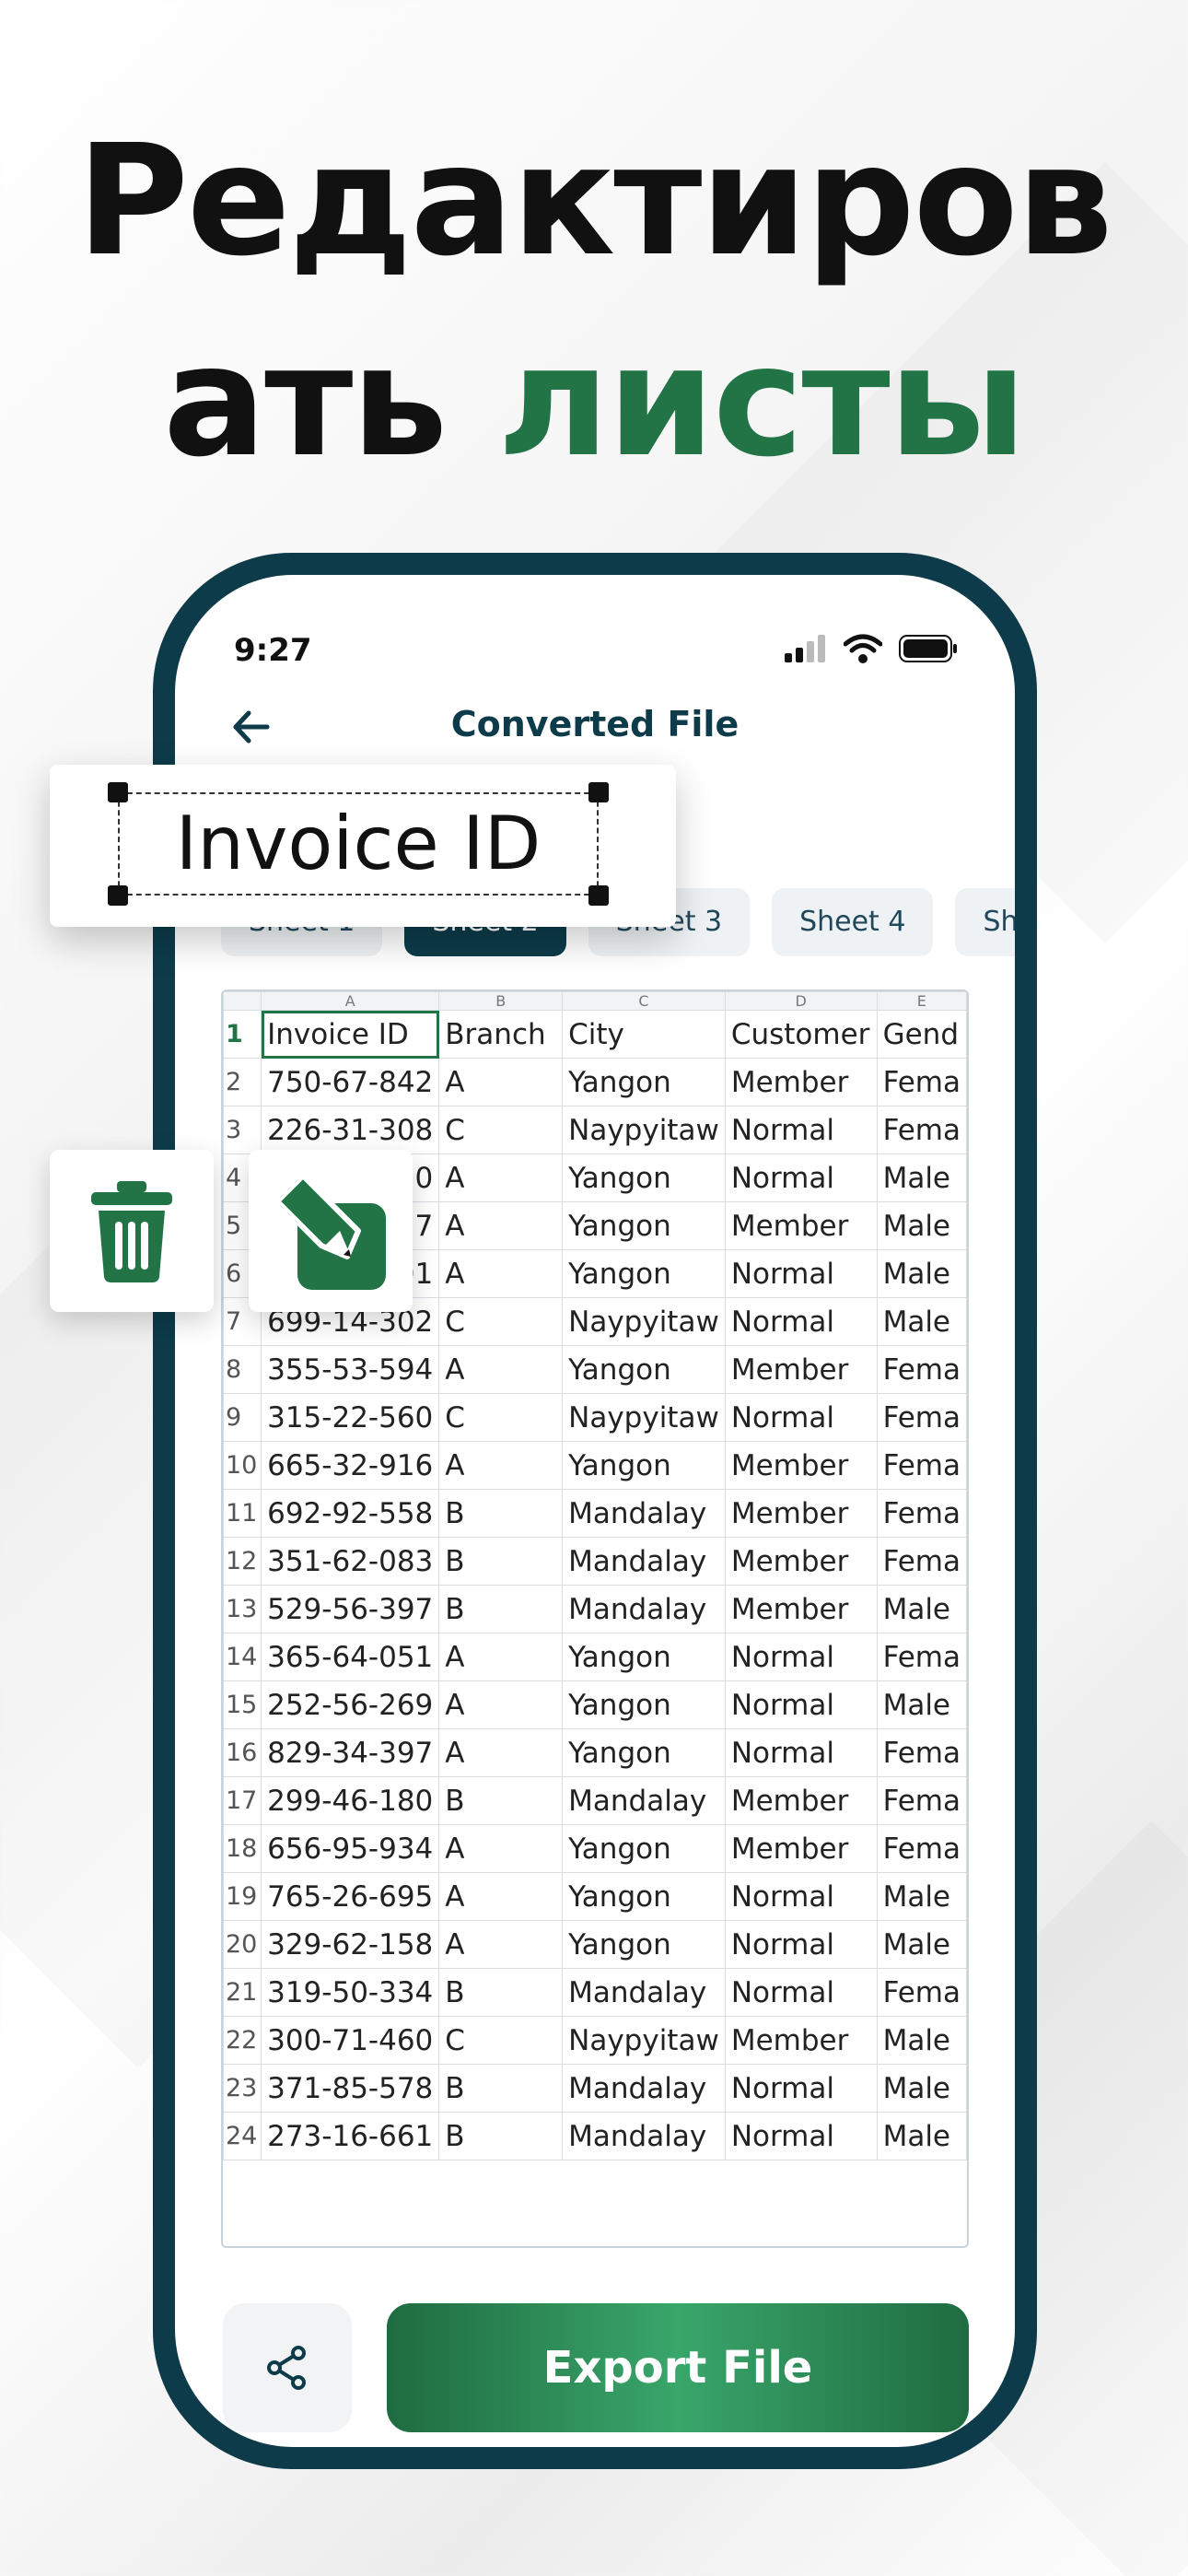 Image resolution: width=1188 pixels, height=2576 pixels. I want to click on row-number: 11, so click(242, 1513).